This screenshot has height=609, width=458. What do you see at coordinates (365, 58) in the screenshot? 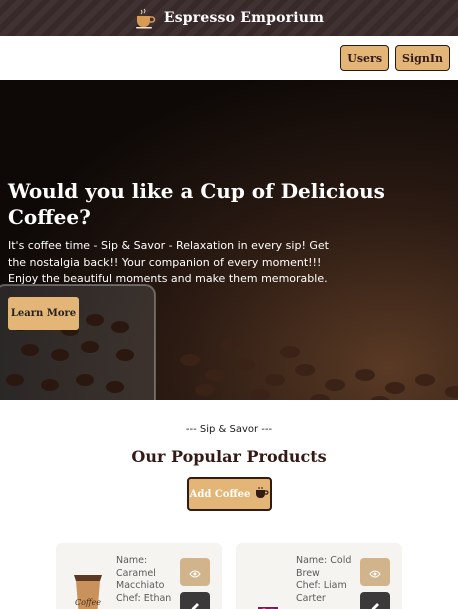
I see `users-button: Users` at bounding box center [365, 58].